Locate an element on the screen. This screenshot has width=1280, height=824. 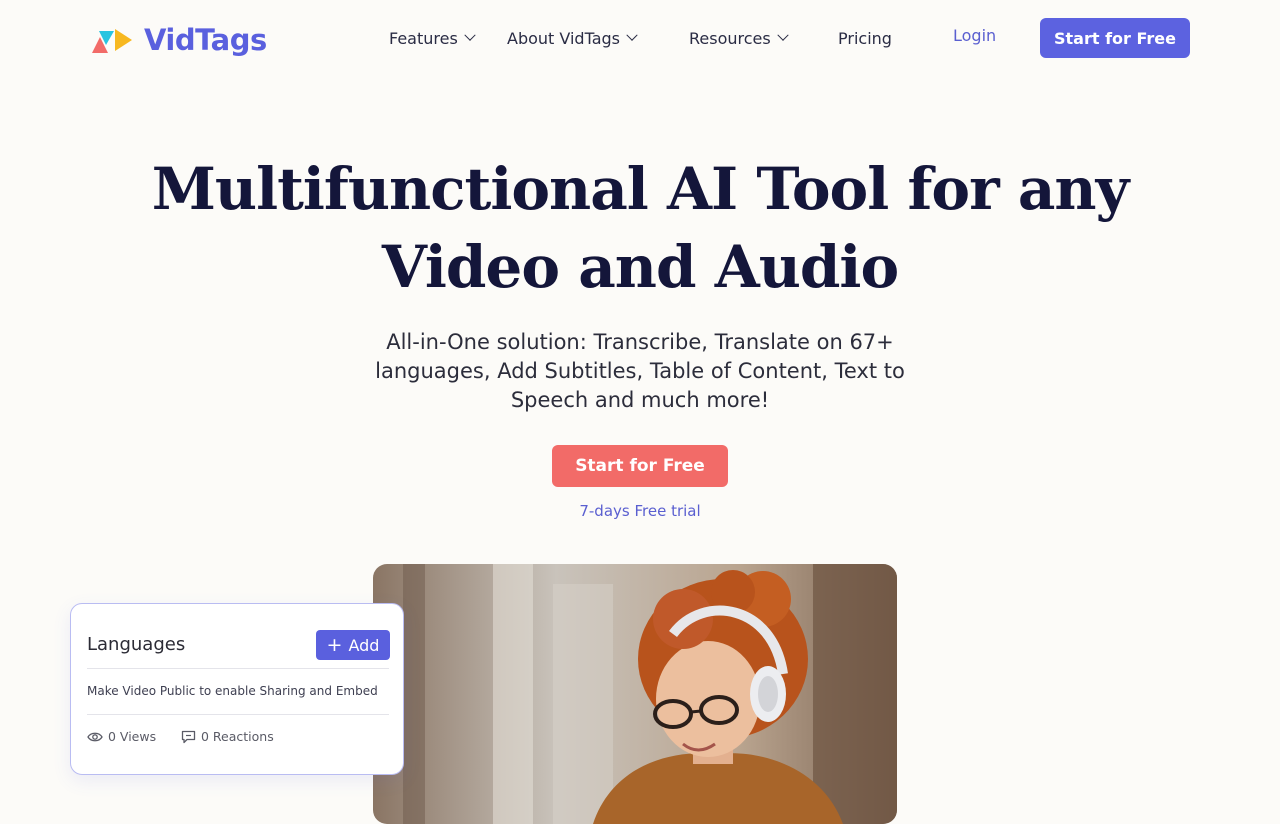
nav-pricing-label: Pricing is located at coordinates (865, 38).